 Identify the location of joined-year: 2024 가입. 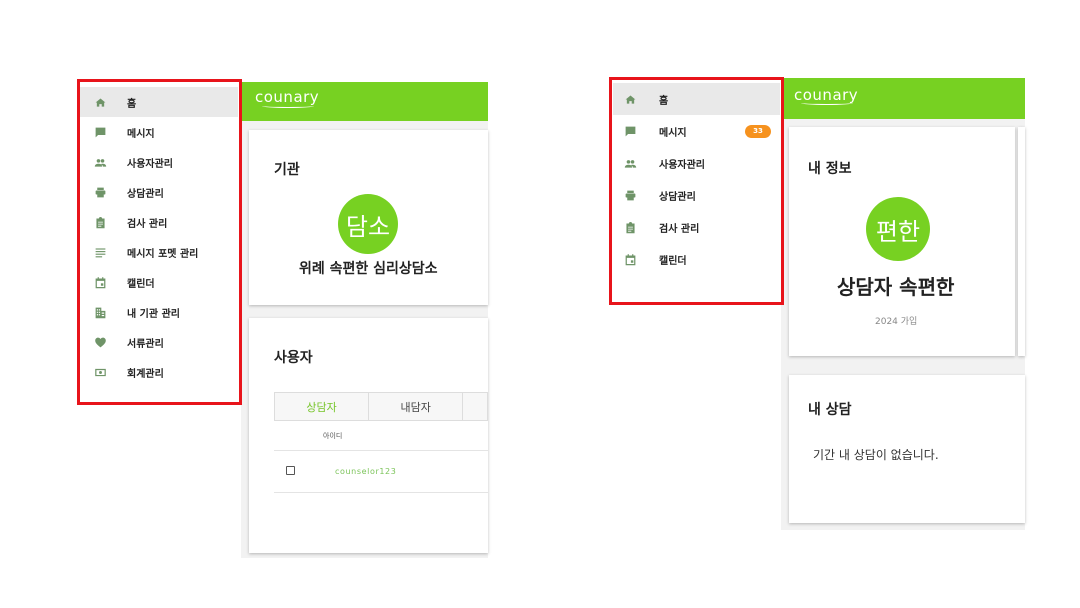
(896, 322).